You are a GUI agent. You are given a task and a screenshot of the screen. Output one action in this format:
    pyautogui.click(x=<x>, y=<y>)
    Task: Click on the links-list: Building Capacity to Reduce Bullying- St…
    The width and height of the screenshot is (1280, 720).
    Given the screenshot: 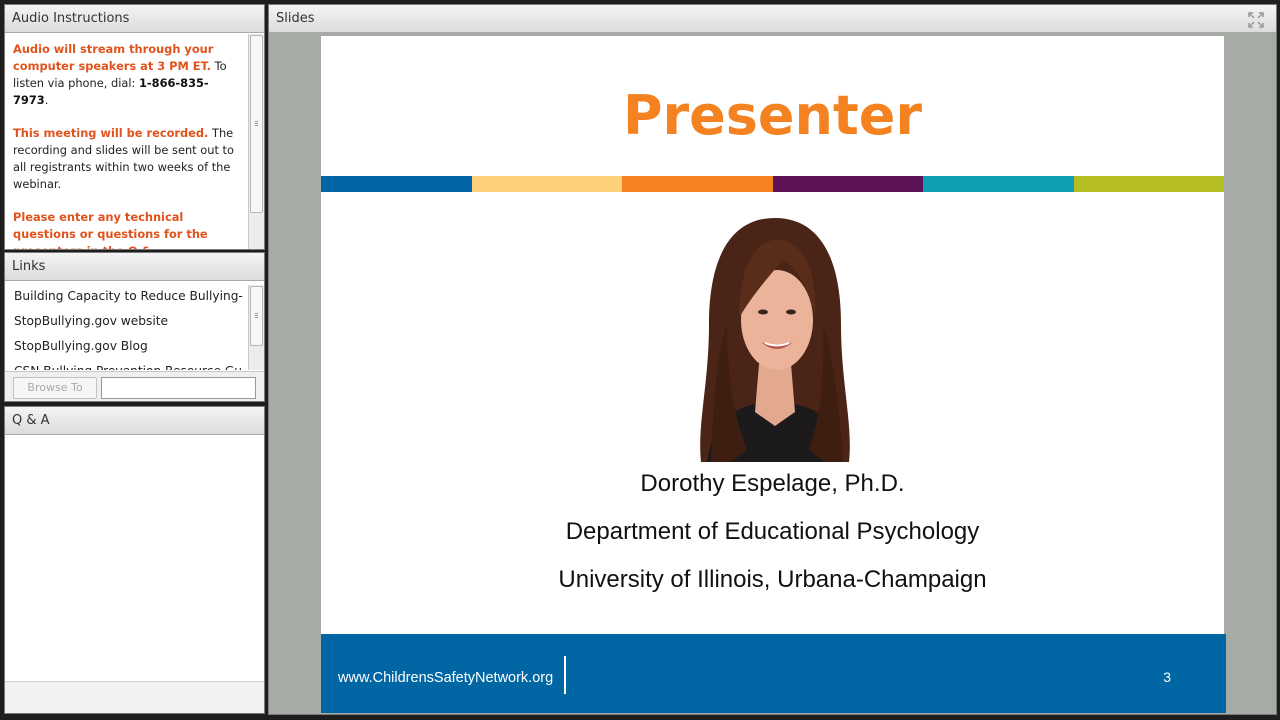 What is the action you would take?
    pyautogui.click(x=128, y=327)
    